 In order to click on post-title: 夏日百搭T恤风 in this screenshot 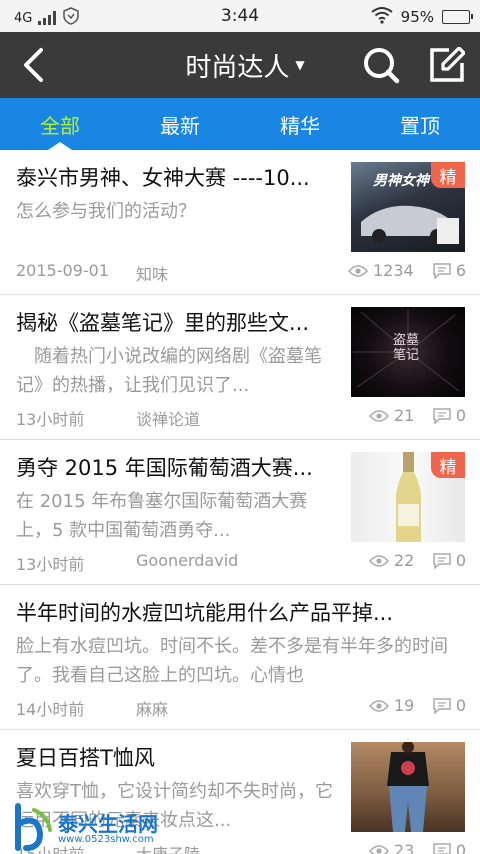, I will do `click(85, 758)`.